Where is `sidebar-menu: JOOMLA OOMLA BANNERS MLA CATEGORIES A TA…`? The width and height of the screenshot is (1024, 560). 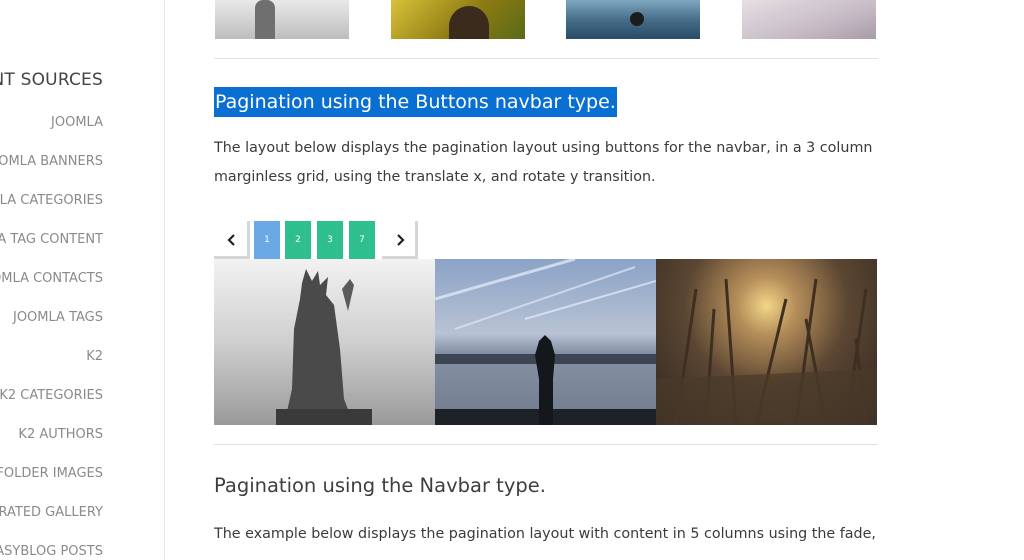 sidebar-menu: JOOMLA OOMLA BANNERS MLA CATEGORIES A TA… is located at coordinates (51, 337).